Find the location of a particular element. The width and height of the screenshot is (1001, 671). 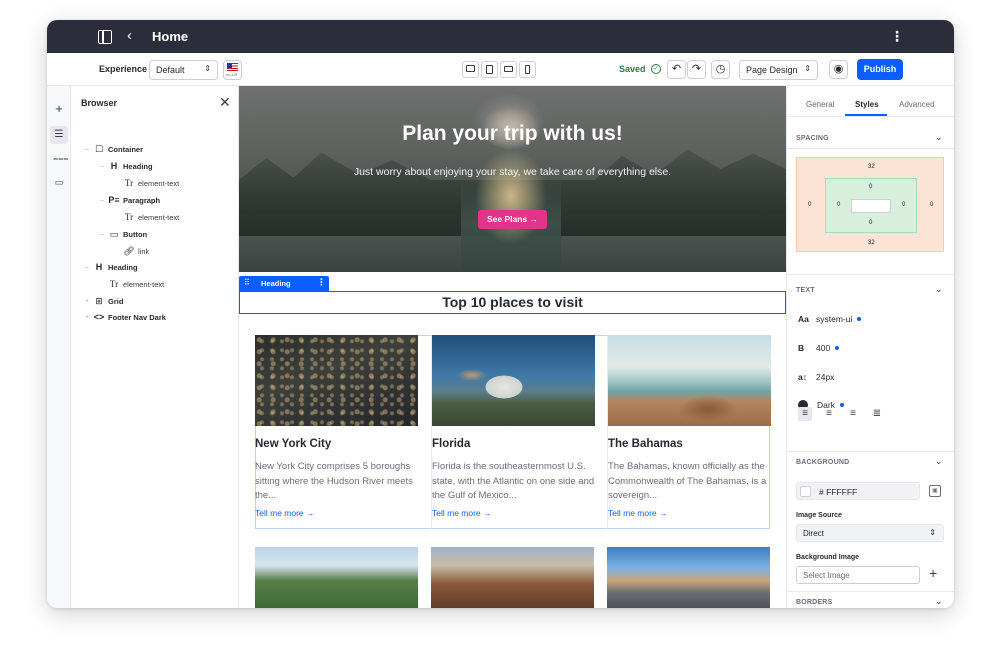

history-button: ◷ is located at coordinates (720, 69).